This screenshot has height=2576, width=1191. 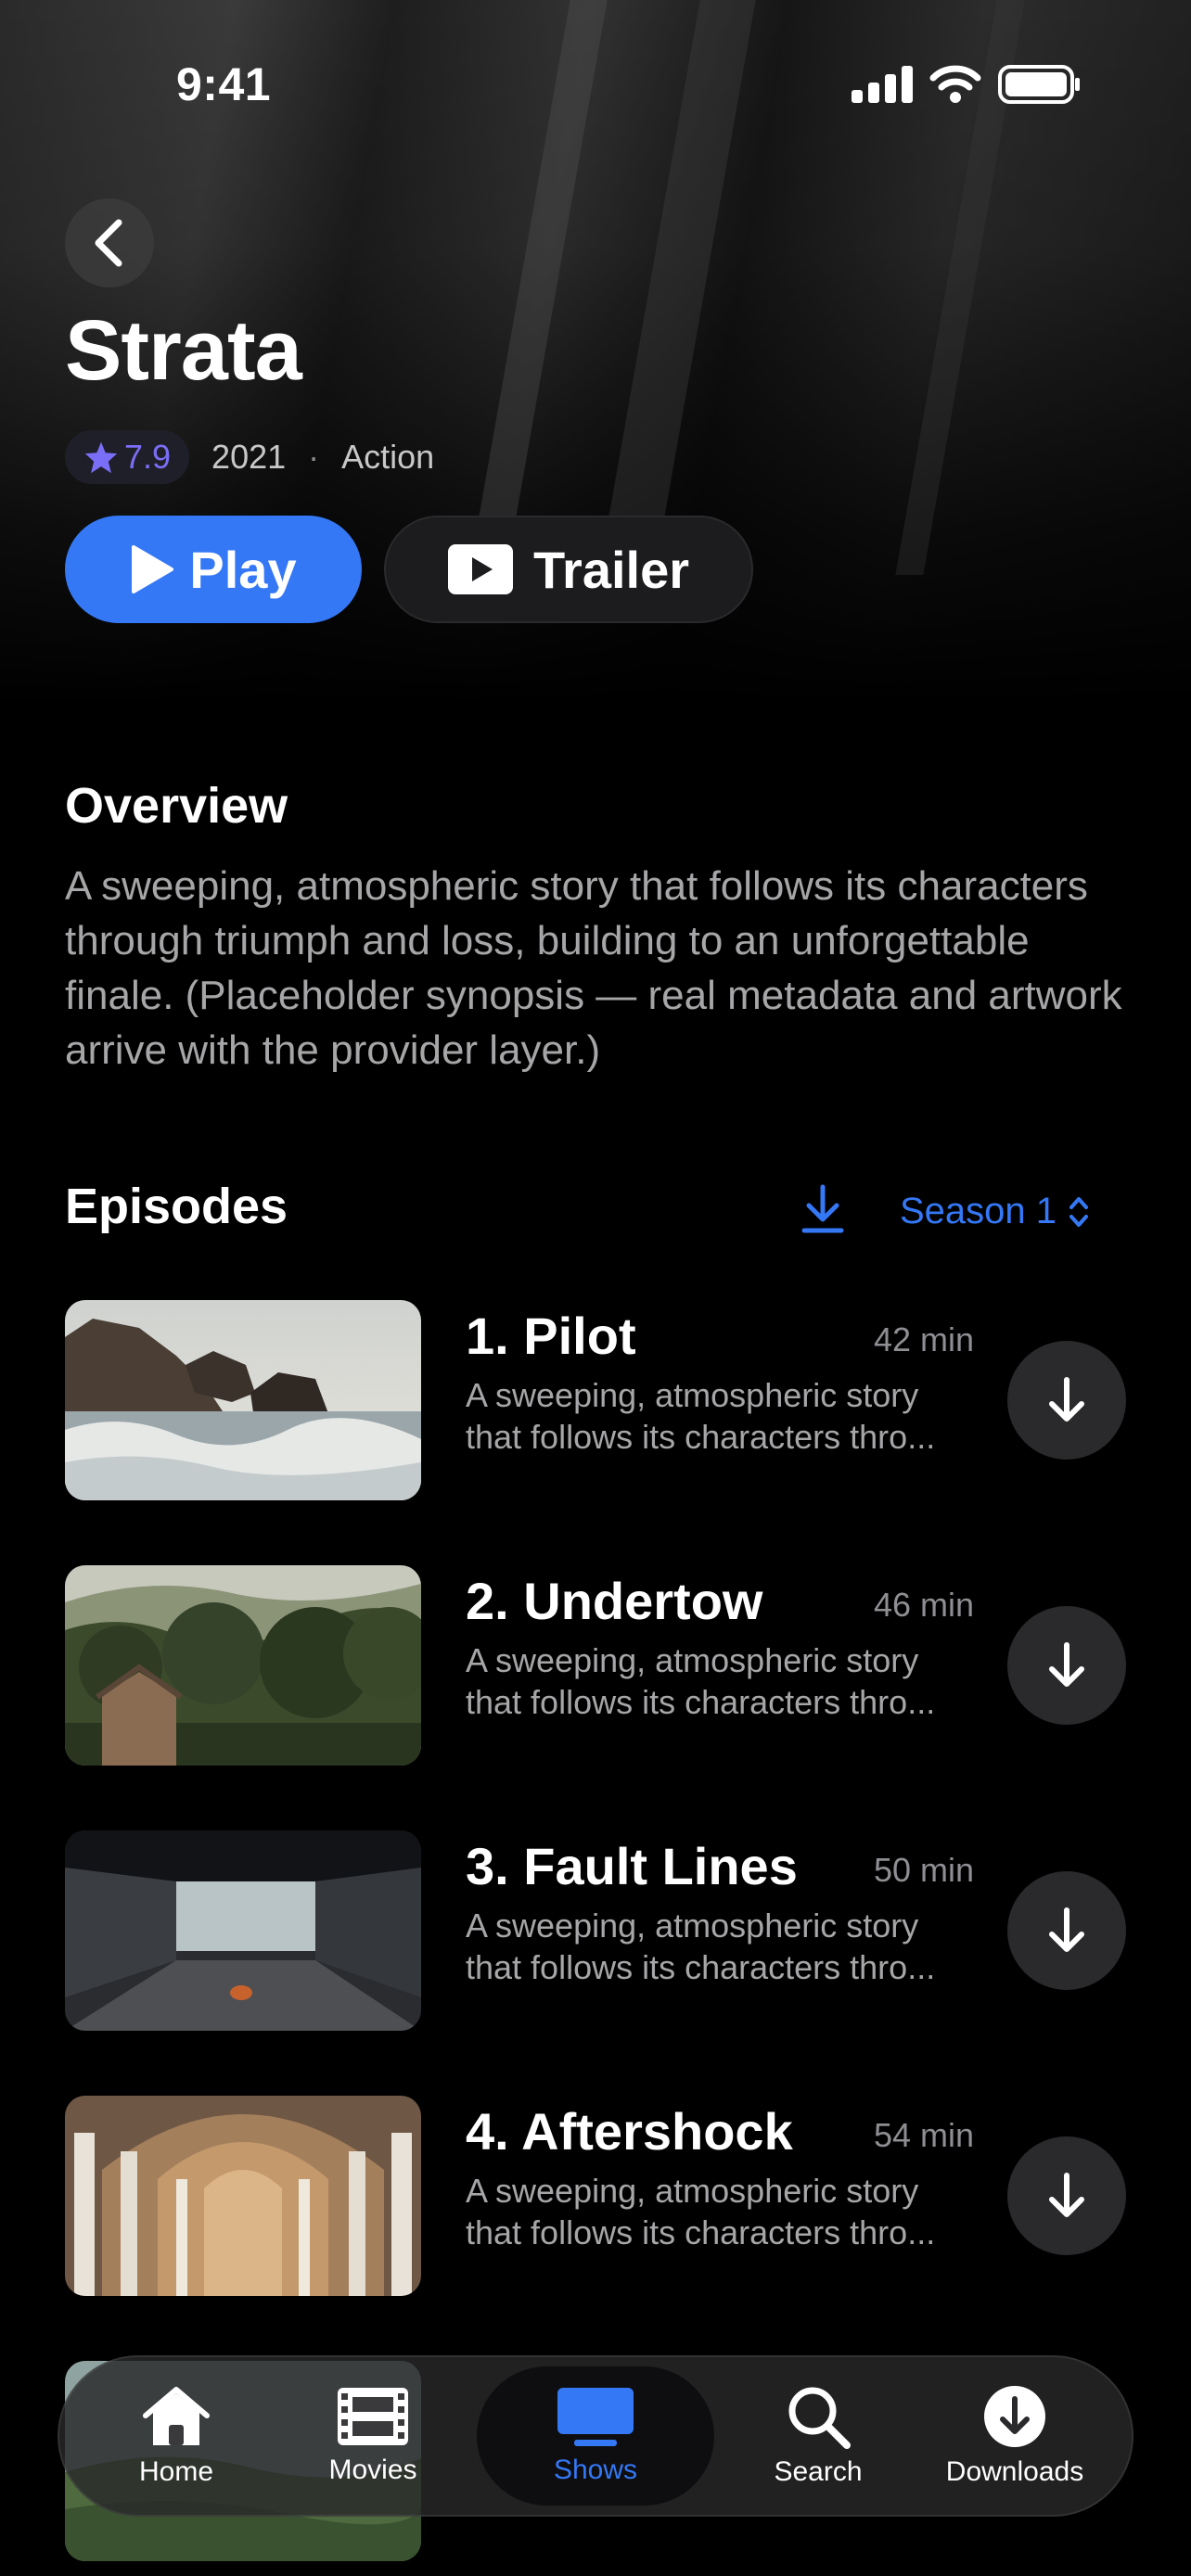 I want to click on tab-movies: Movies, so click(x=373, y=2436).